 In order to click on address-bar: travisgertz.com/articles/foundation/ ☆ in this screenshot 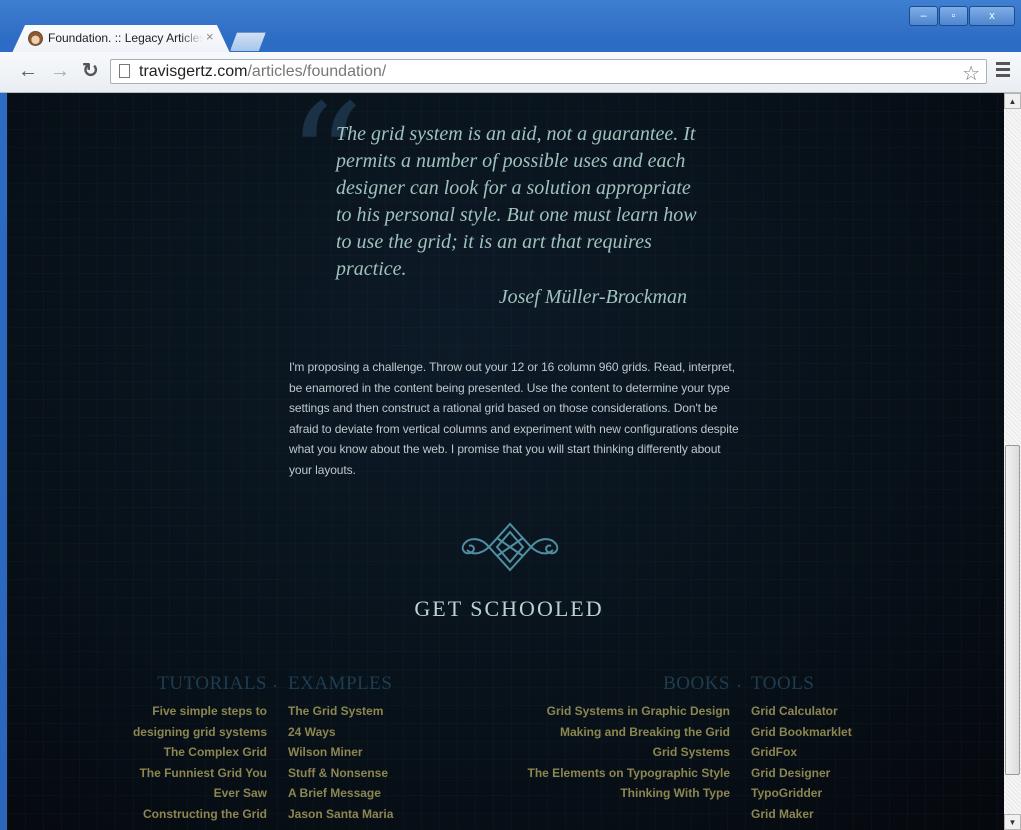, I will do `click(548, 72)`.